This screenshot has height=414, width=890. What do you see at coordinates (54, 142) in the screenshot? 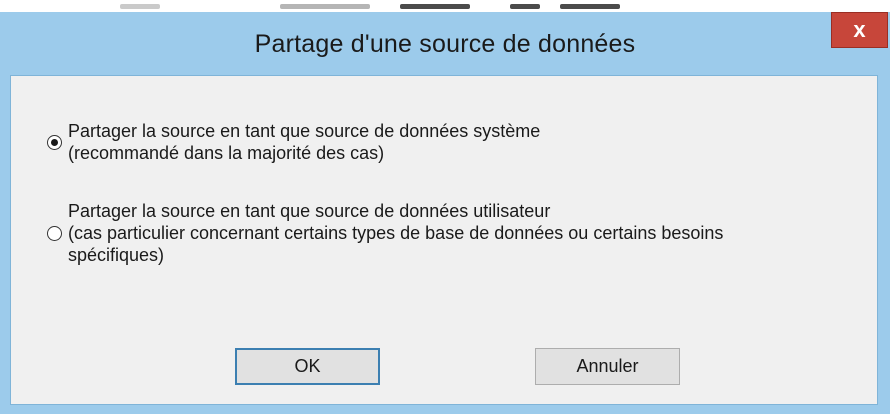
I see `radio-system-source` at bounding box center [54, 142].